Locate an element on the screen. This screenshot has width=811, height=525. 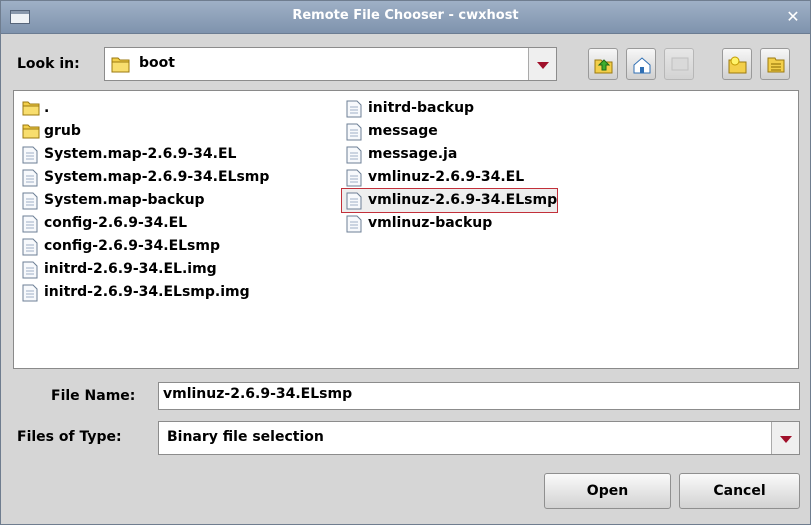
details-view-icon is located at coordinates (776, 65).